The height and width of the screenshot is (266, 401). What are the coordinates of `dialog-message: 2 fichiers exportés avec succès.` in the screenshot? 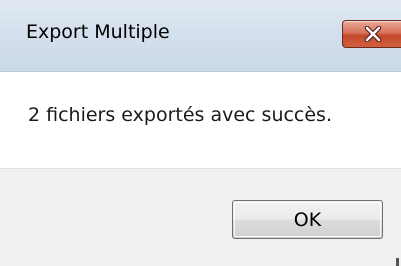 It's located at (180, 115).